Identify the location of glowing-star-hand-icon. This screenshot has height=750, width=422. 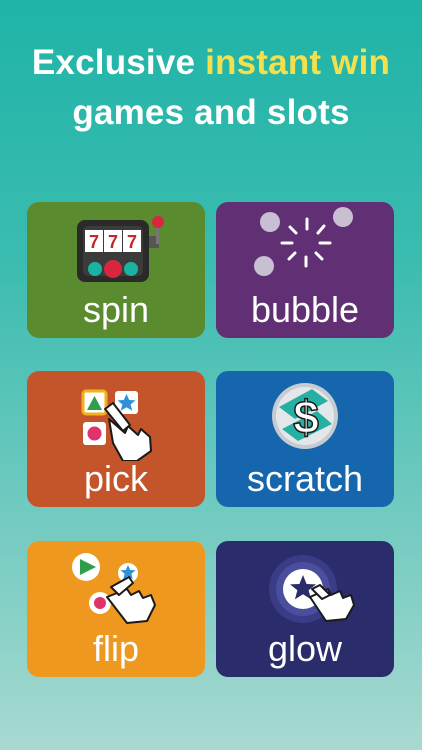
(312, 589).